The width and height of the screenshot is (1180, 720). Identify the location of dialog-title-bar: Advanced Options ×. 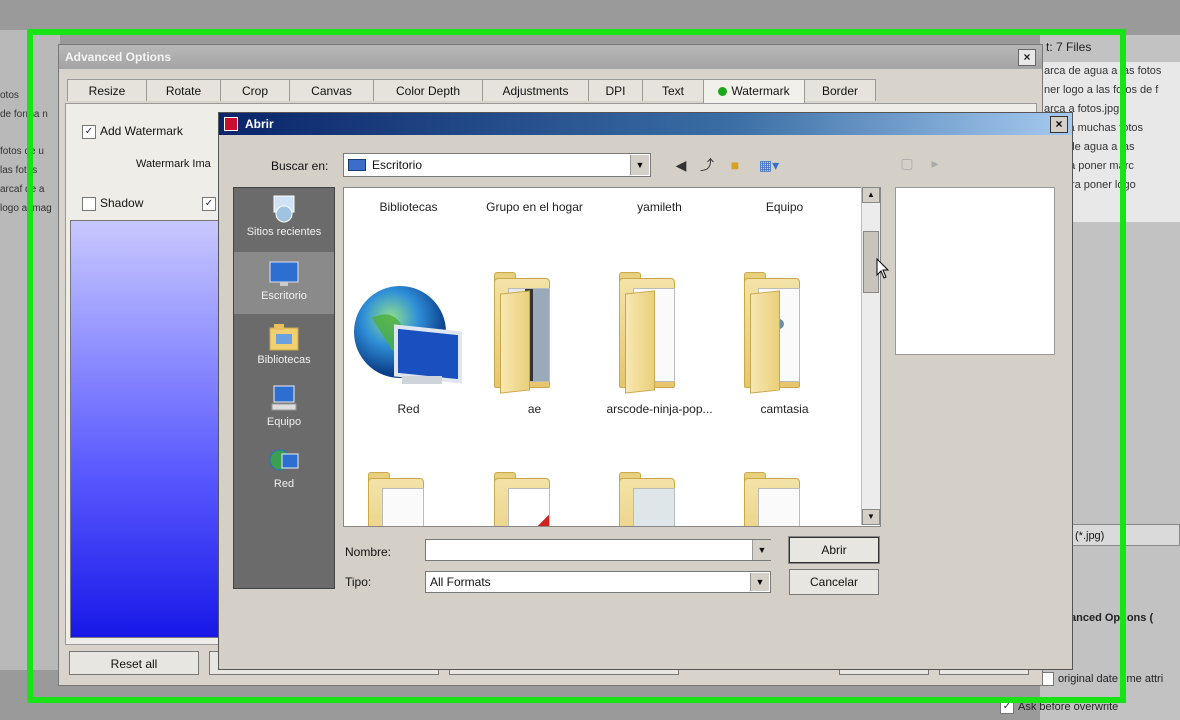
(550, 57).